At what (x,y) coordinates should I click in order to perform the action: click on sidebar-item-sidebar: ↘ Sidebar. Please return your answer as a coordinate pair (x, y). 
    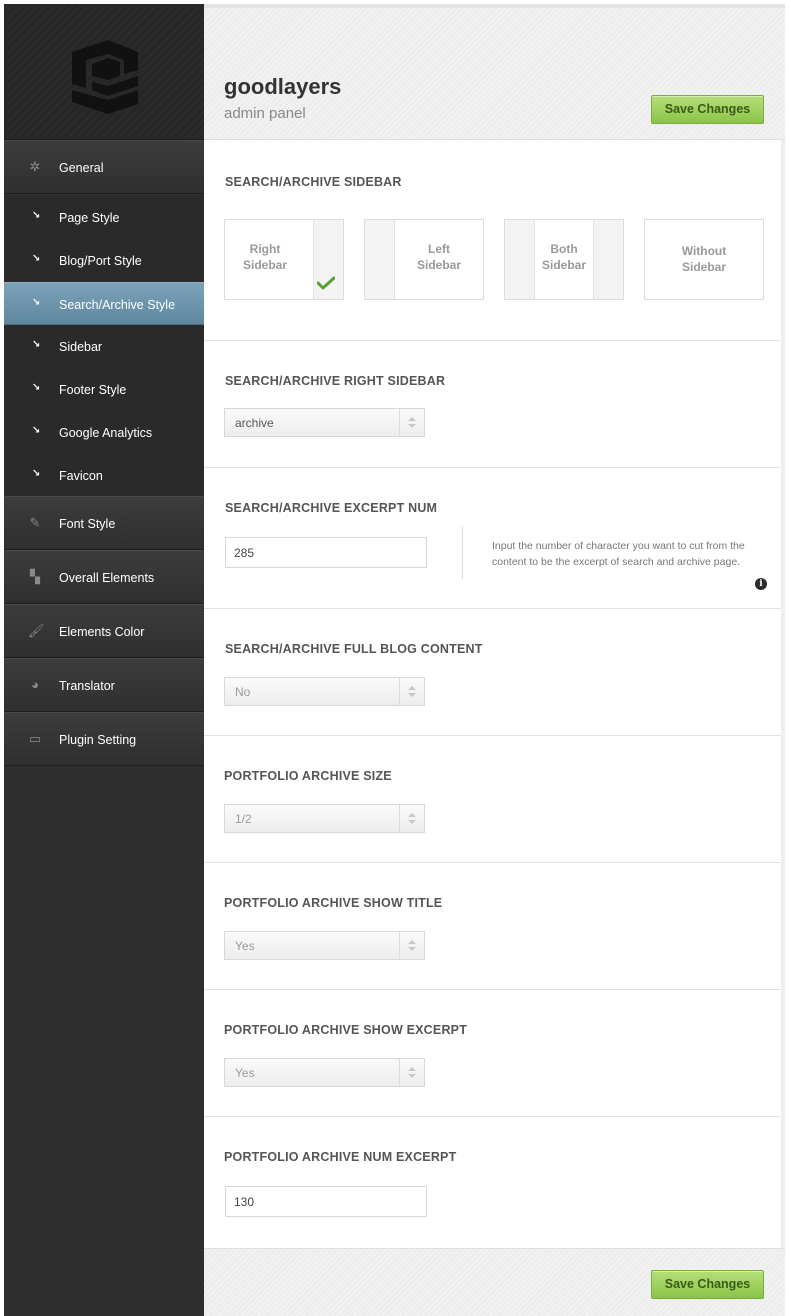
    Looking at the image, I should click on (104, 346).